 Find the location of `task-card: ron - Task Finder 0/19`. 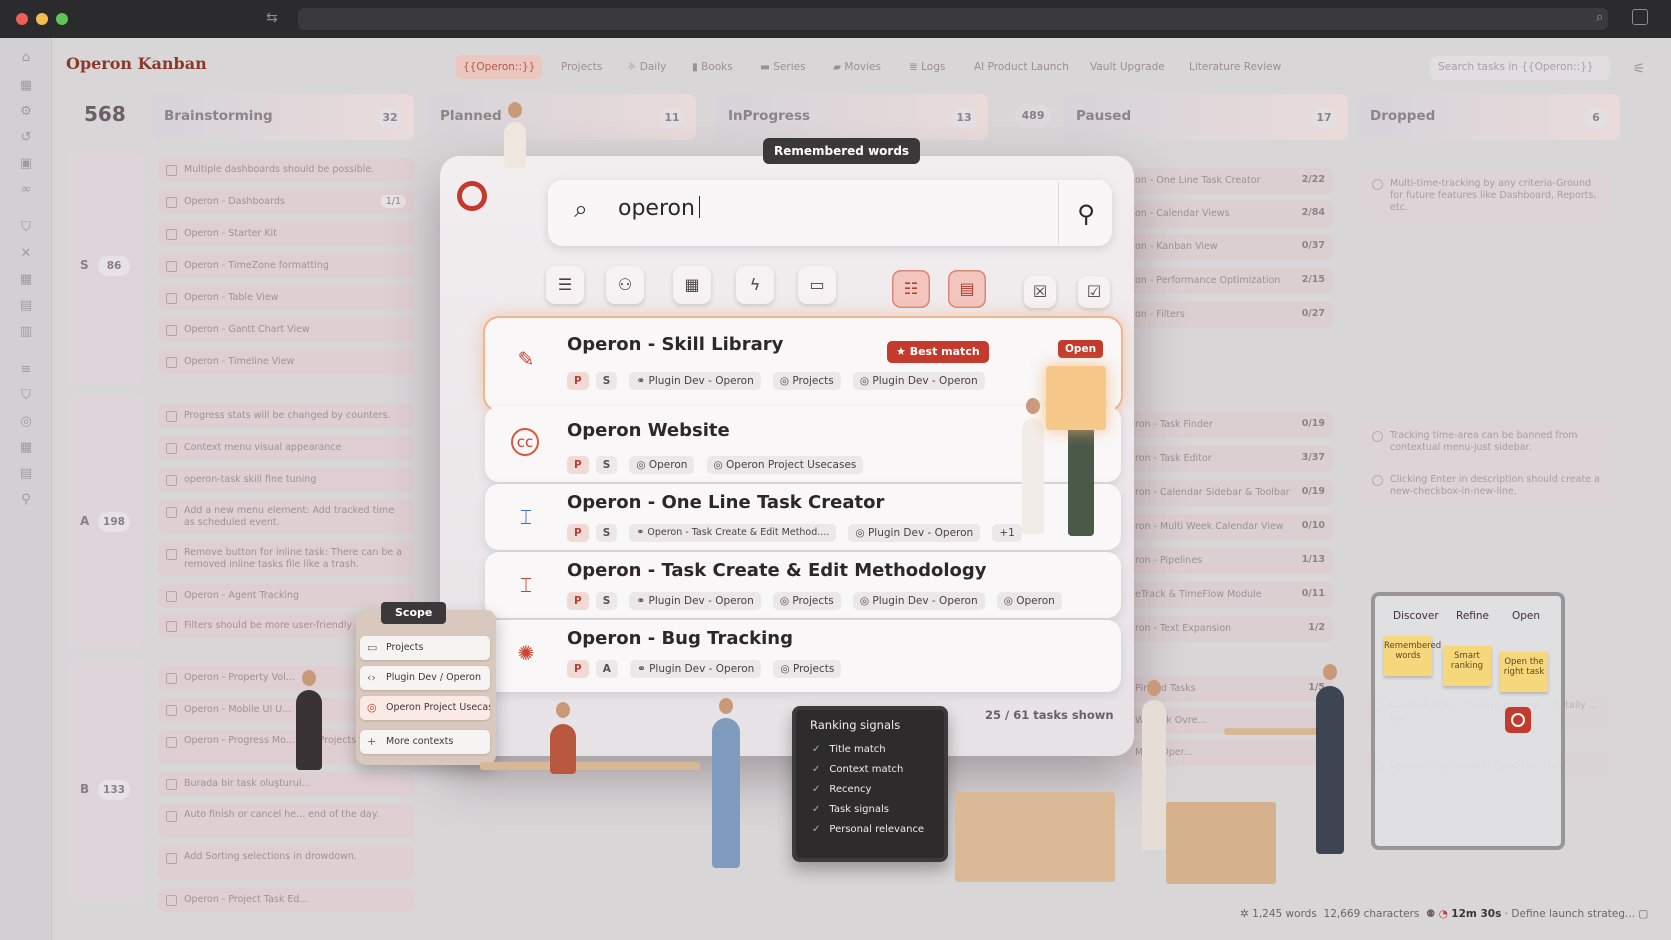

task-card: ron - Task Finder 0/19 is located at coordinates (1228, 425).